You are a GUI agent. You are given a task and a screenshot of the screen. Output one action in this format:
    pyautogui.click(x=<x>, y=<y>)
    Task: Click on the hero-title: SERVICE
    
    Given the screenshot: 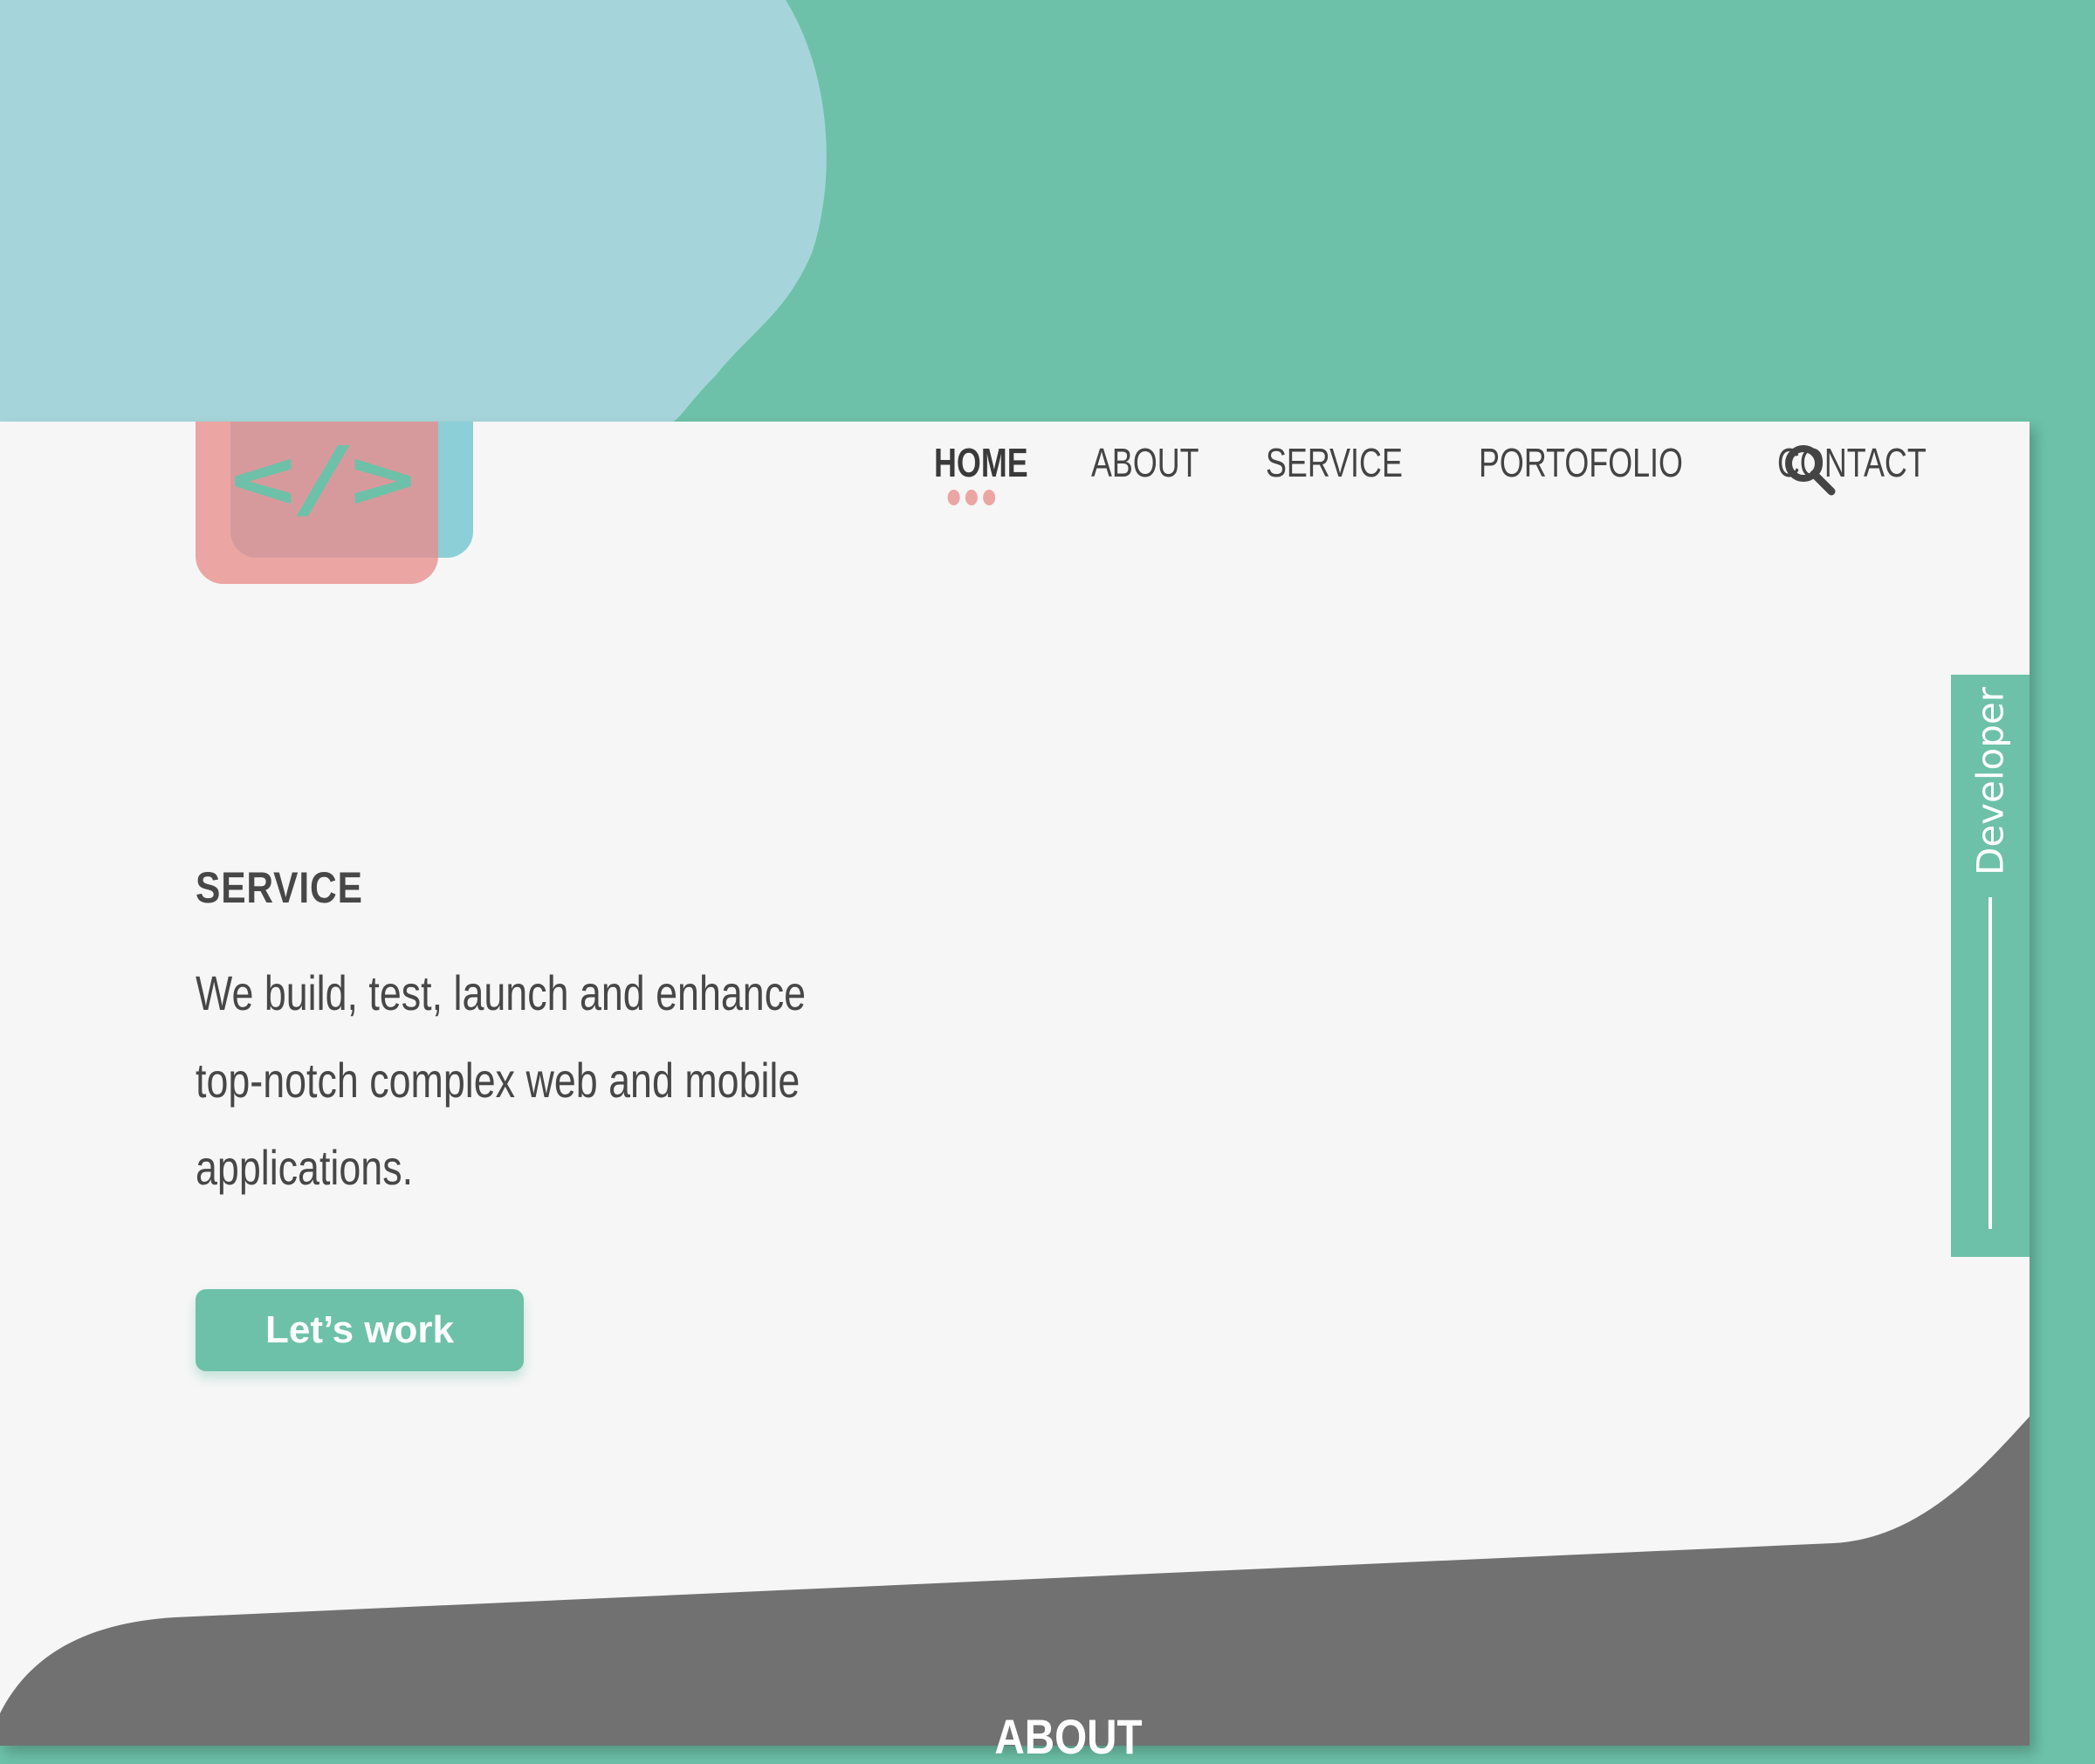 What is the action you would take?
    pyautogui.click(x=279, y=887)
    